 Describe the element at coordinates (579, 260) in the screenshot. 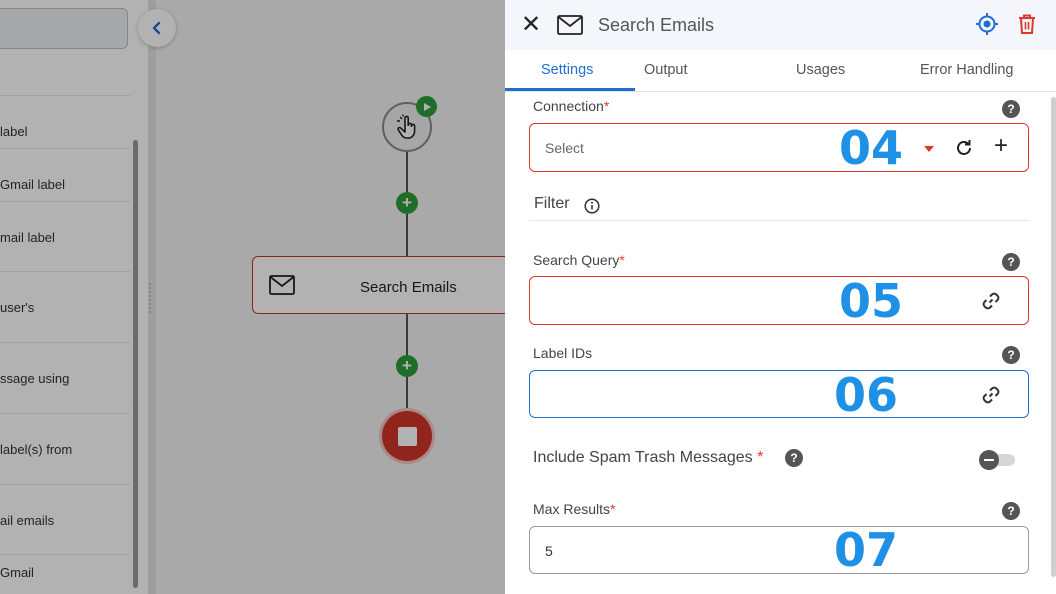

I see `search-query-label: Search Query*` at that location.